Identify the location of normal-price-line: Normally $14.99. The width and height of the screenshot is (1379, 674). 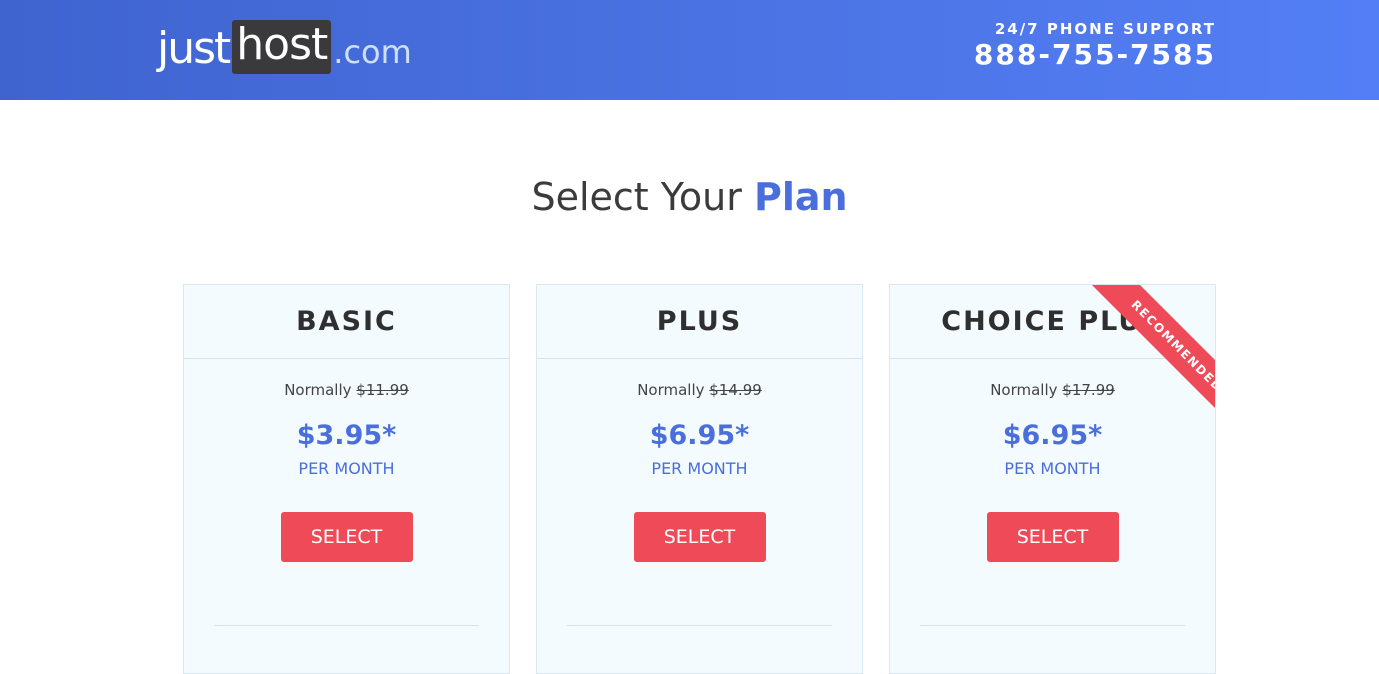
(699, 390).